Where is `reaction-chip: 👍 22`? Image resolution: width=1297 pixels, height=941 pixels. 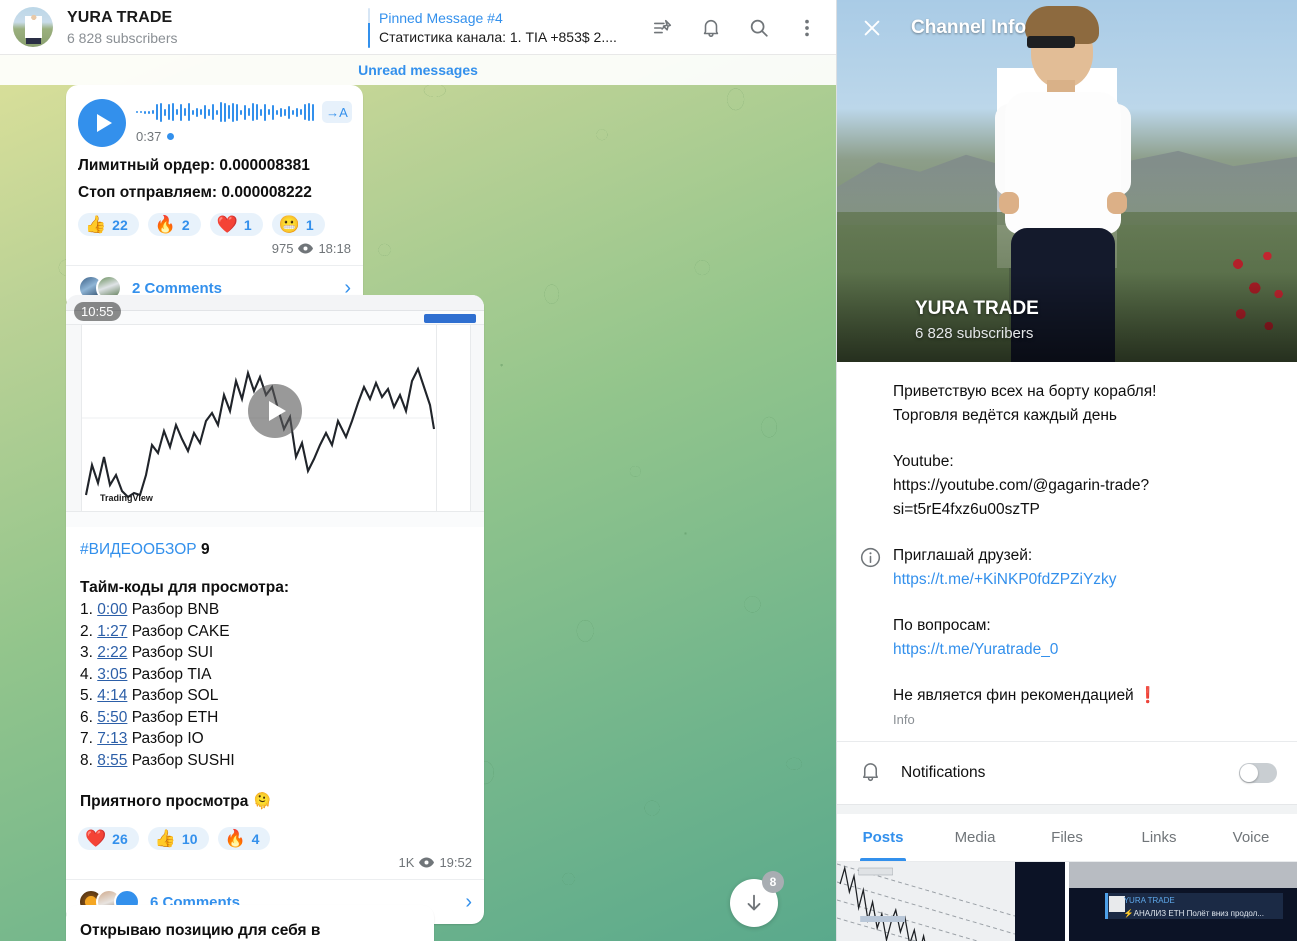 reaction-chip: 👍 22 is located at coordinates (108, 224).